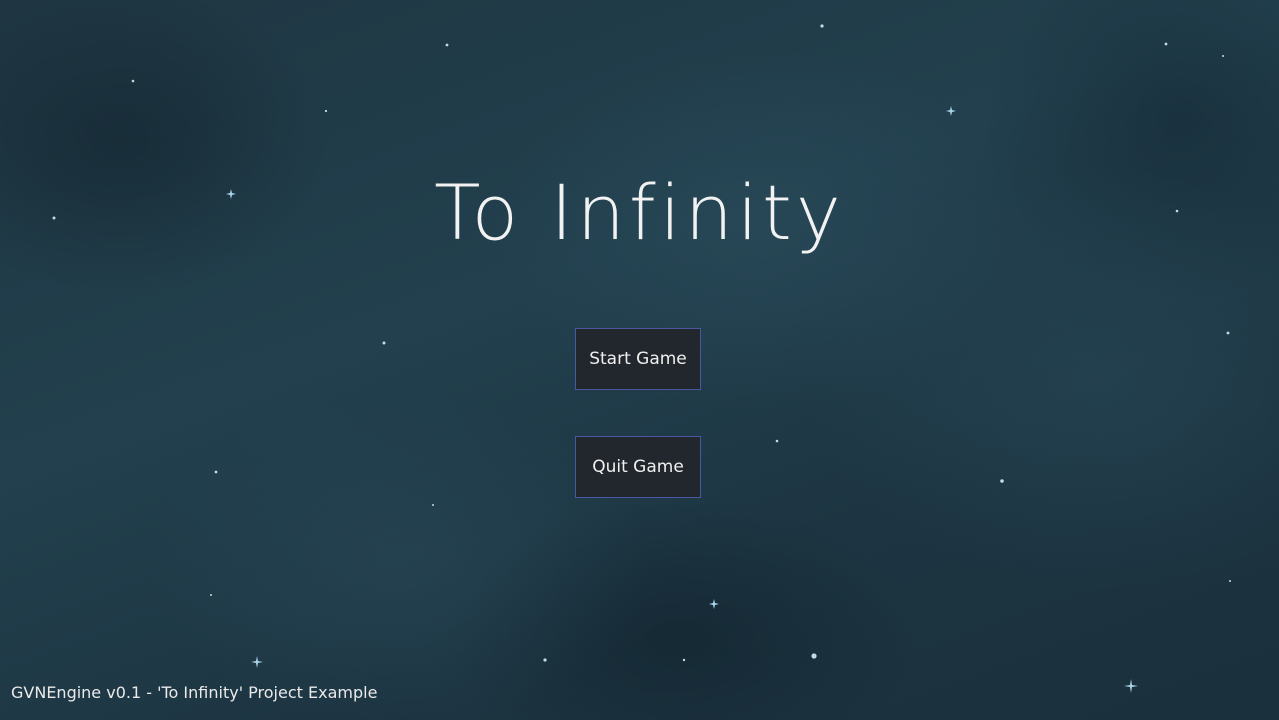 The image size is (1279, 720). I want to click on start-game-label: Start Game, so click(638, 359).